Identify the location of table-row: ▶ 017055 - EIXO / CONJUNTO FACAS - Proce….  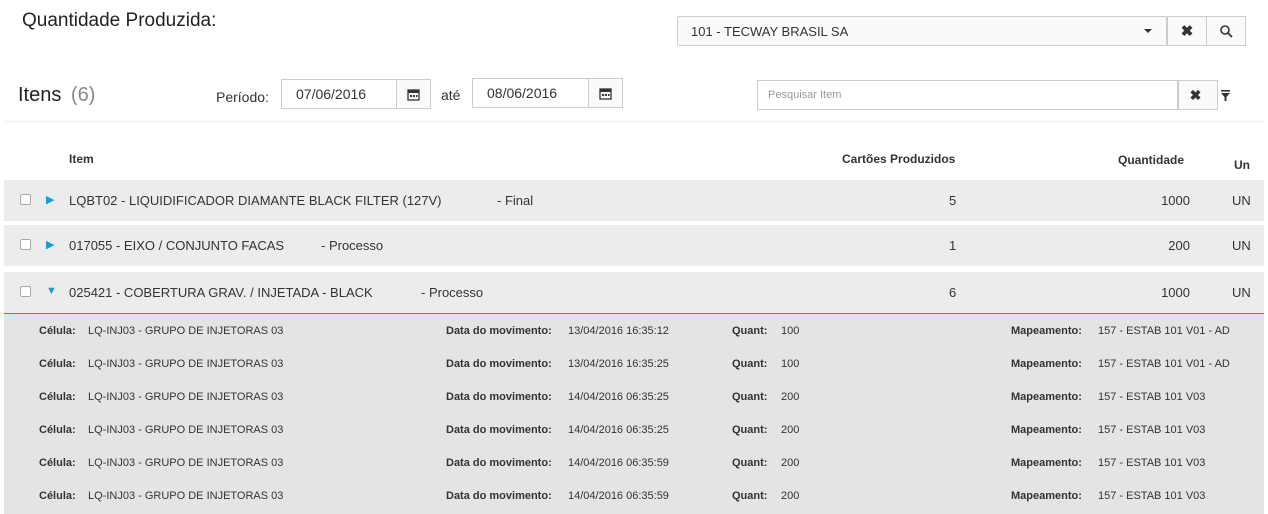
(634, 245).